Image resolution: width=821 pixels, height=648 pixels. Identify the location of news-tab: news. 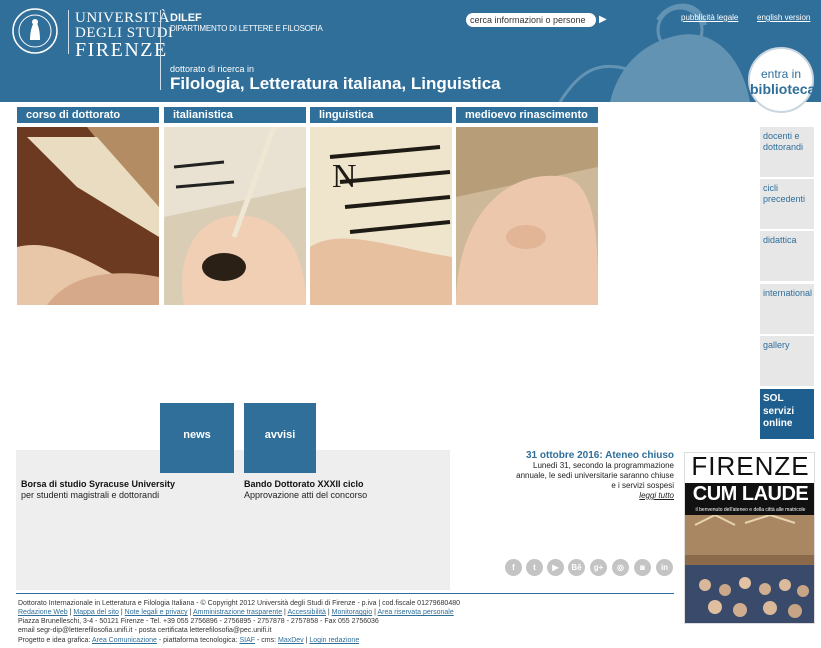
(197, 438).